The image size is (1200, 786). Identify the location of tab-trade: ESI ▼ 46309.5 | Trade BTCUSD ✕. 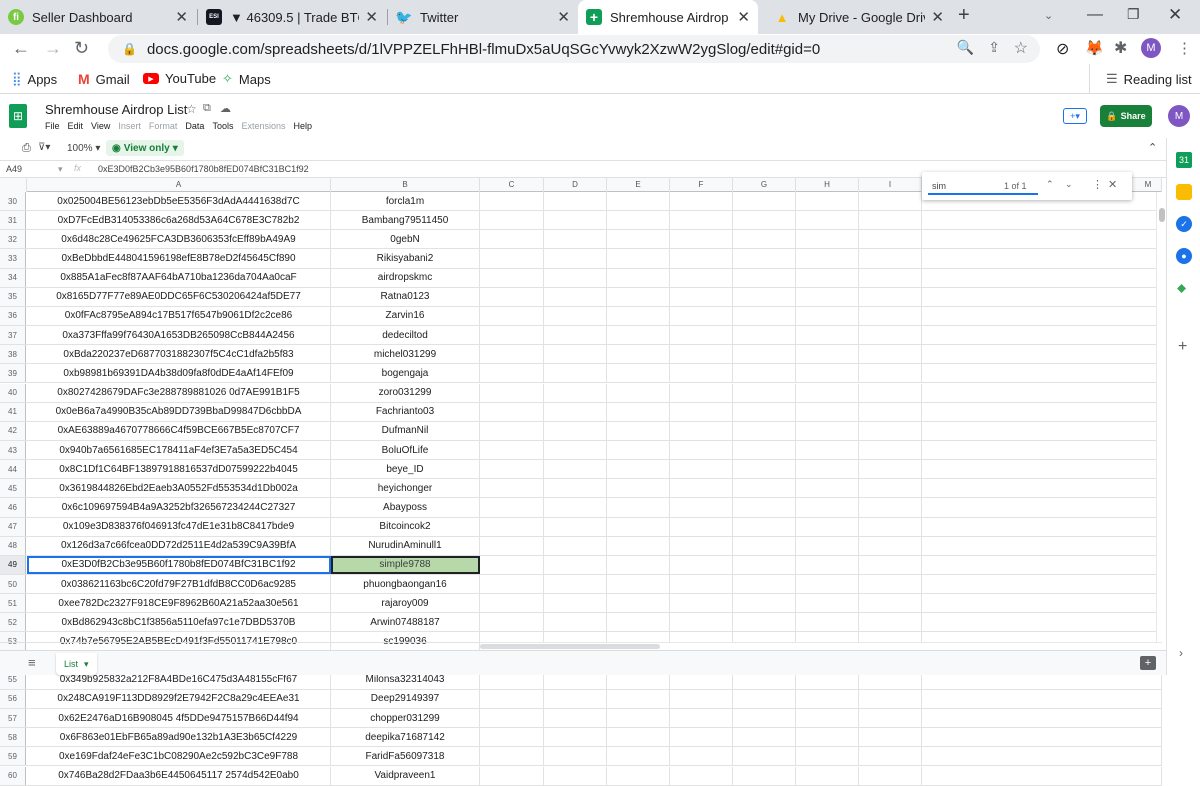
(292, 17).